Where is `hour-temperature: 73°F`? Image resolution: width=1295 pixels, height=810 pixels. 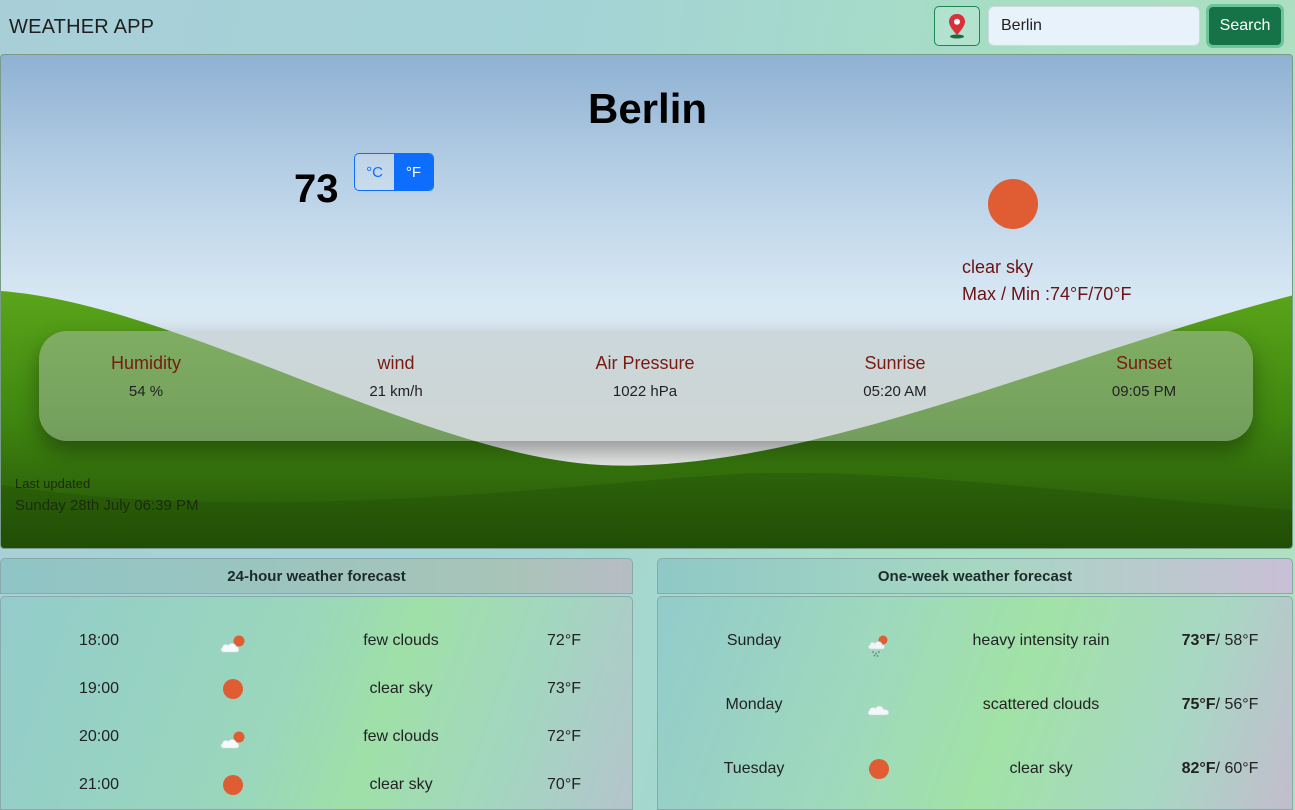
hour-temperature: 73°F is located at coordinates (564, 688).